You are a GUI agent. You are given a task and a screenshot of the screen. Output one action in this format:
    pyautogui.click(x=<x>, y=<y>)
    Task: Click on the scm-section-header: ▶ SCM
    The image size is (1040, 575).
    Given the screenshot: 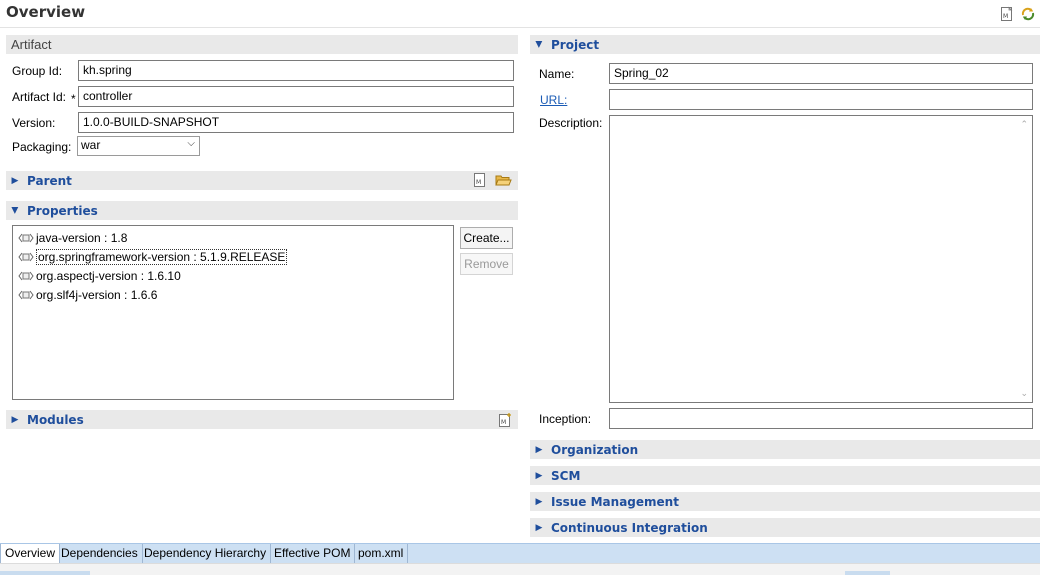 What is the action you would take?
    pyautogui.click(x=785, y=475)
    